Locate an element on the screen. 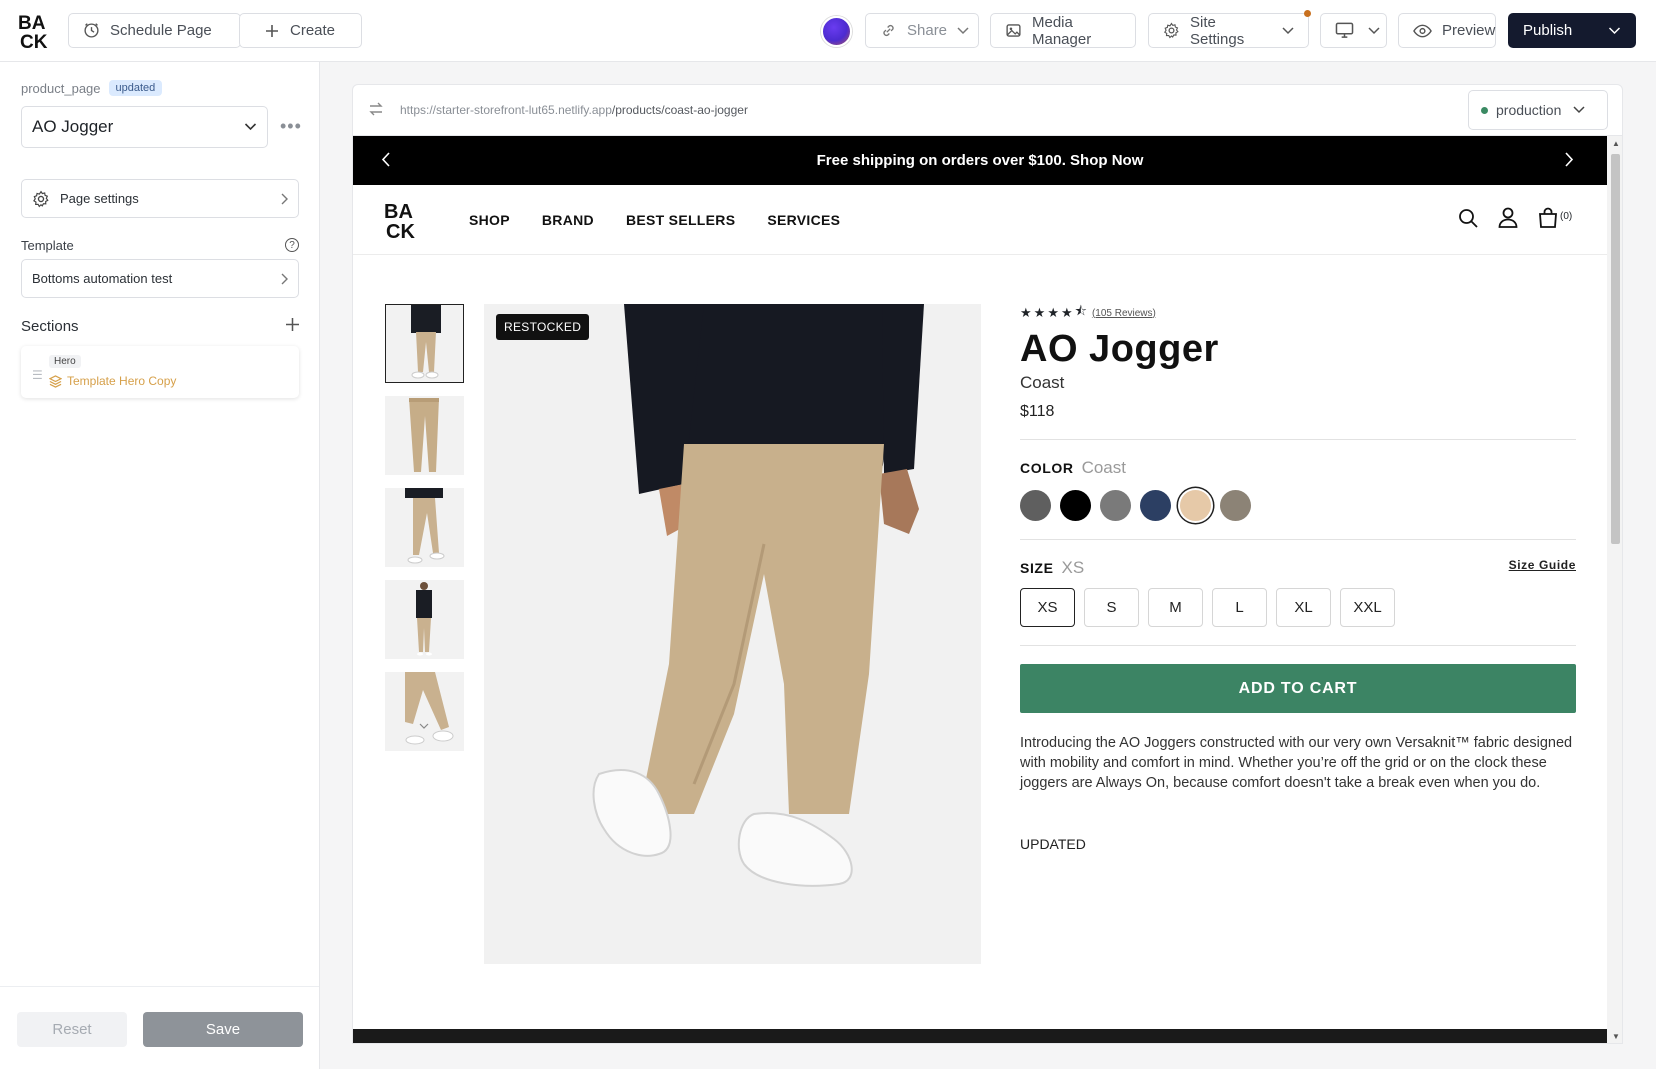  environment-select: production is located at coordinates (1538, 110).